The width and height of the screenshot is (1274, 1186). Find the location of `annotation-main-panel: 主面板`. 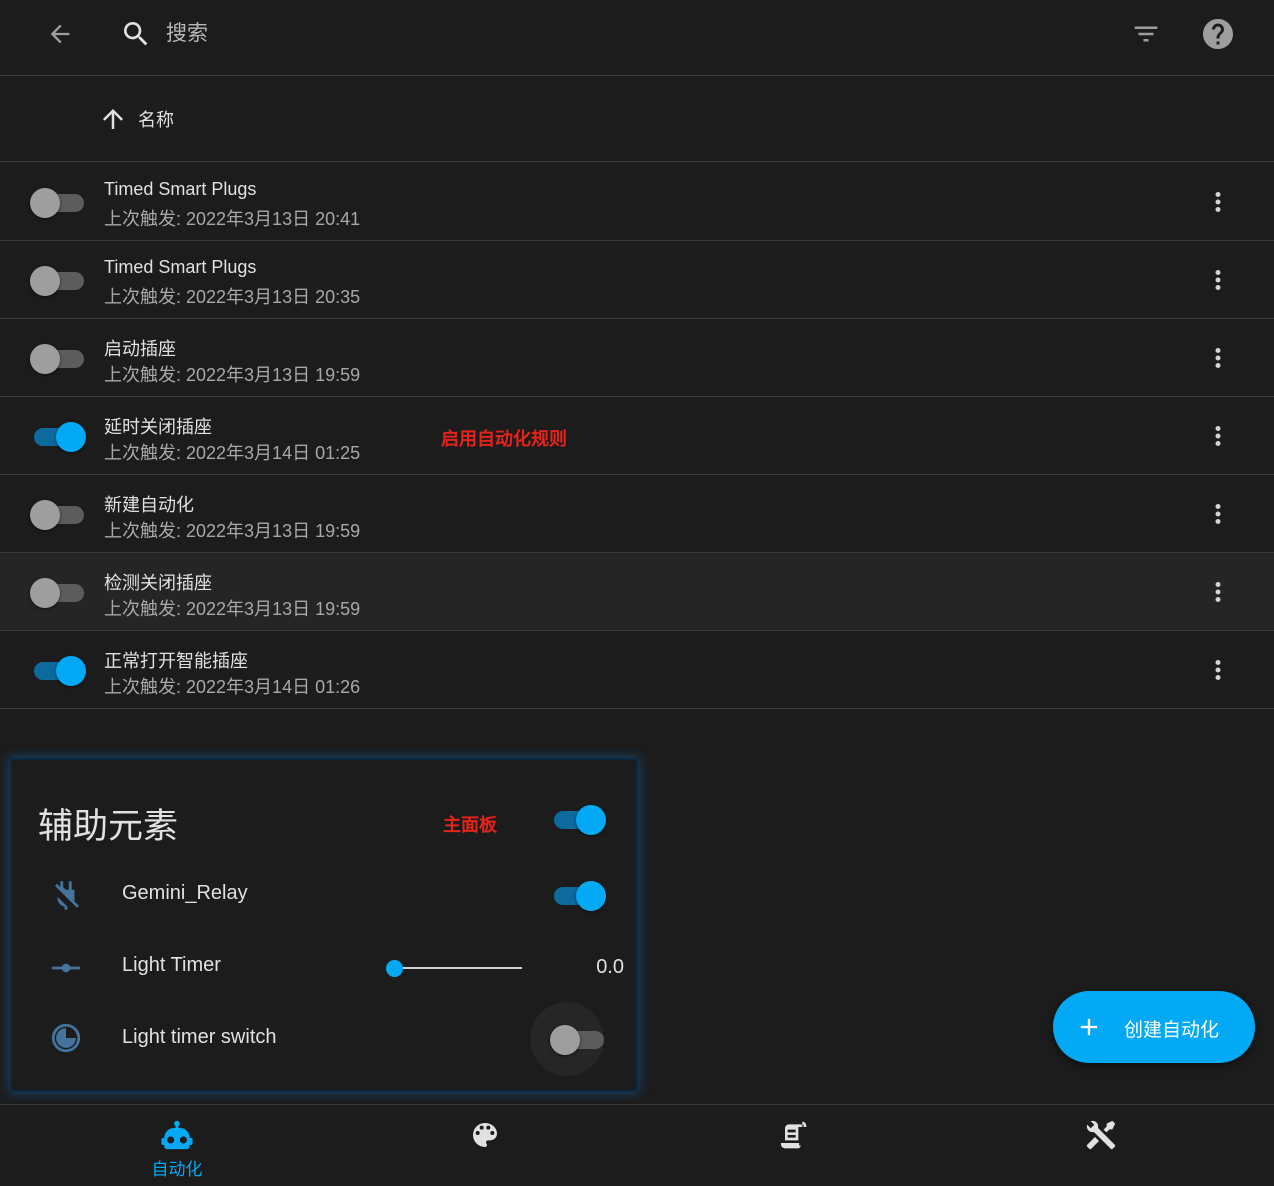

annotation-main-panel: 主面板 is located at coordinates (470, 825).